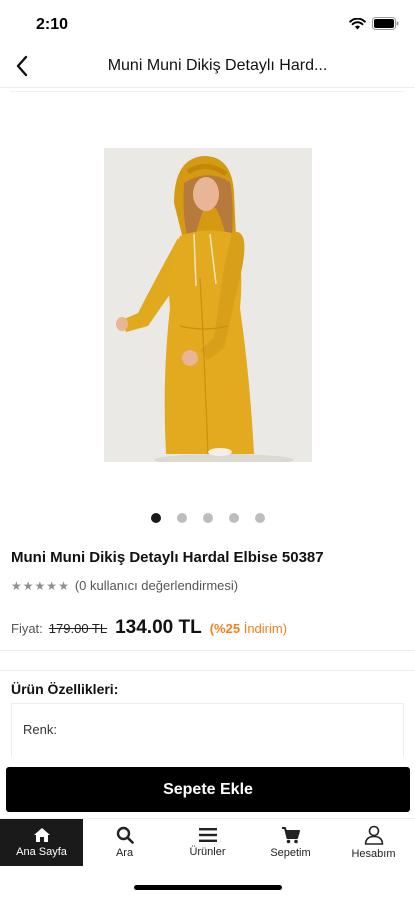 Image resolution: width=415 pixels, height=900 pixels. Describe the element at coordinates (357, 26) in the screenshot. I see `wifi-icon` at that location.